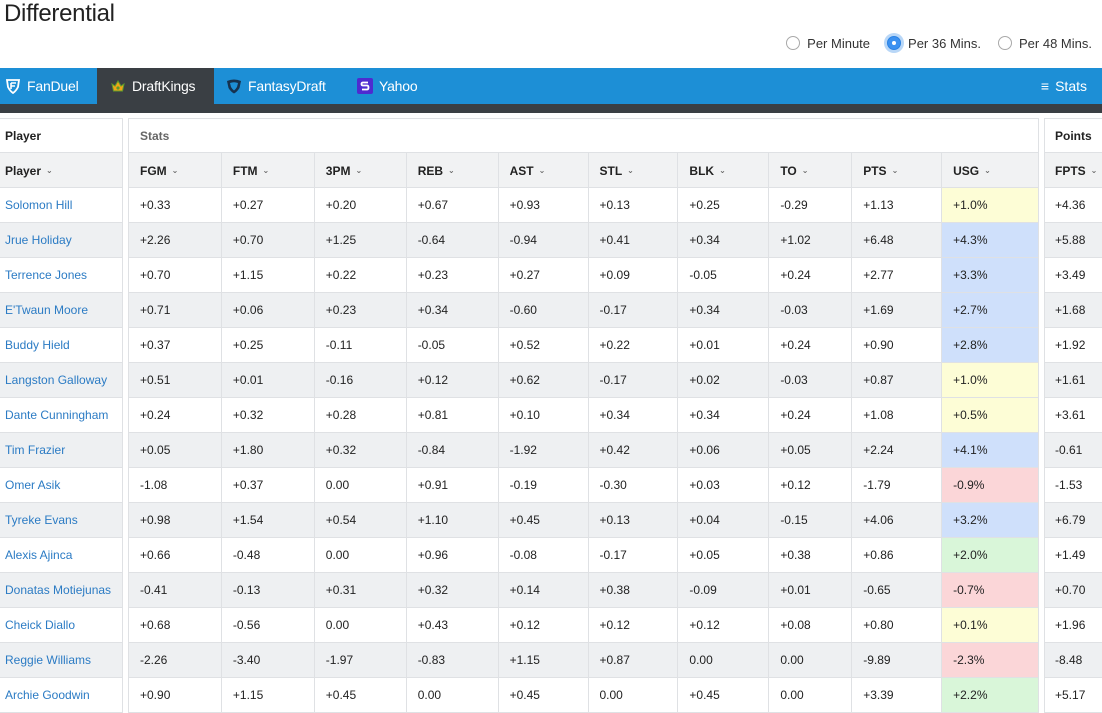  What do you see at coordinates (897, 450) in the screenshot?
I see `stat-cell-pts: +2.24` at bounding box center [897, 450].